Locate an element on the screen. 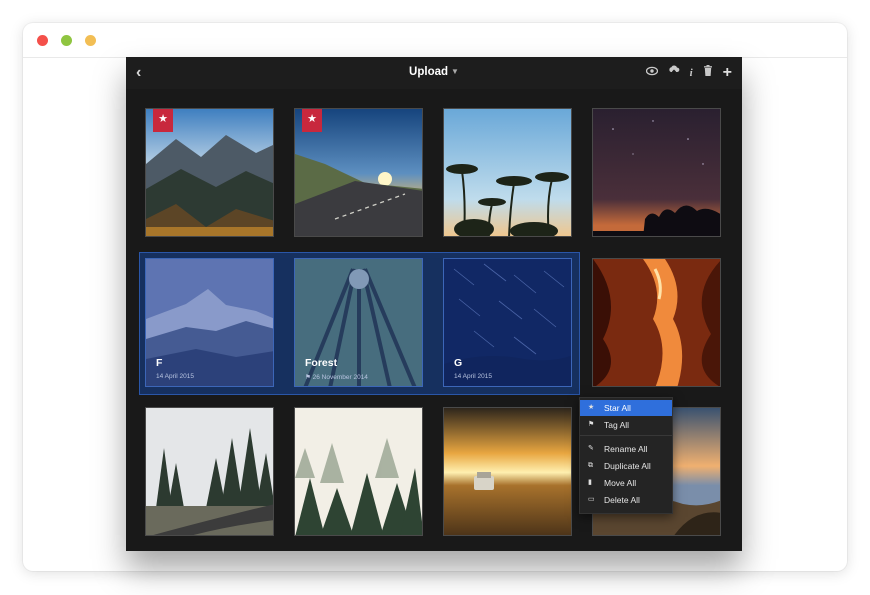 The height and width of the screenshot is (595, 870). trash-icon is located at coordinates (708, 72).